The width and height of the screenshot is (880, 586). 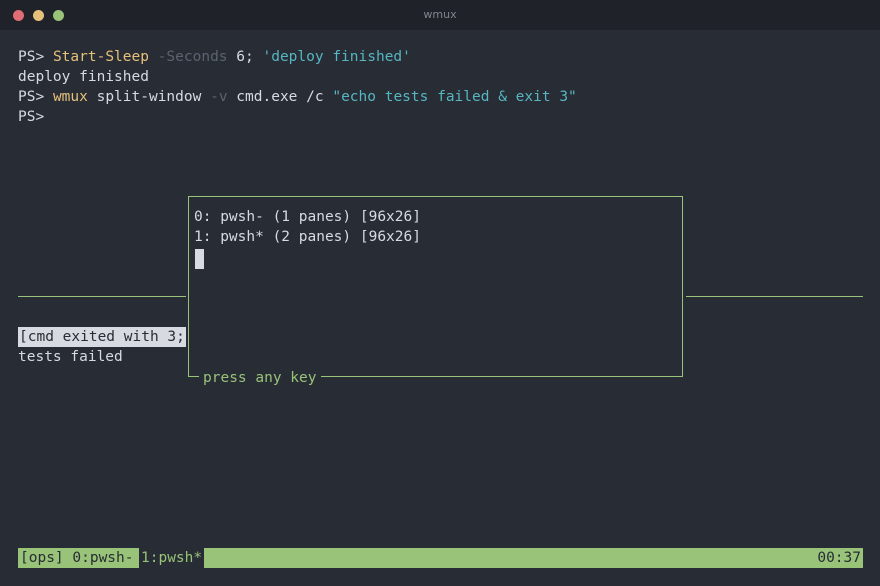 I want to click on lower-pane-output: tests failed, so click(x=70, y=357).